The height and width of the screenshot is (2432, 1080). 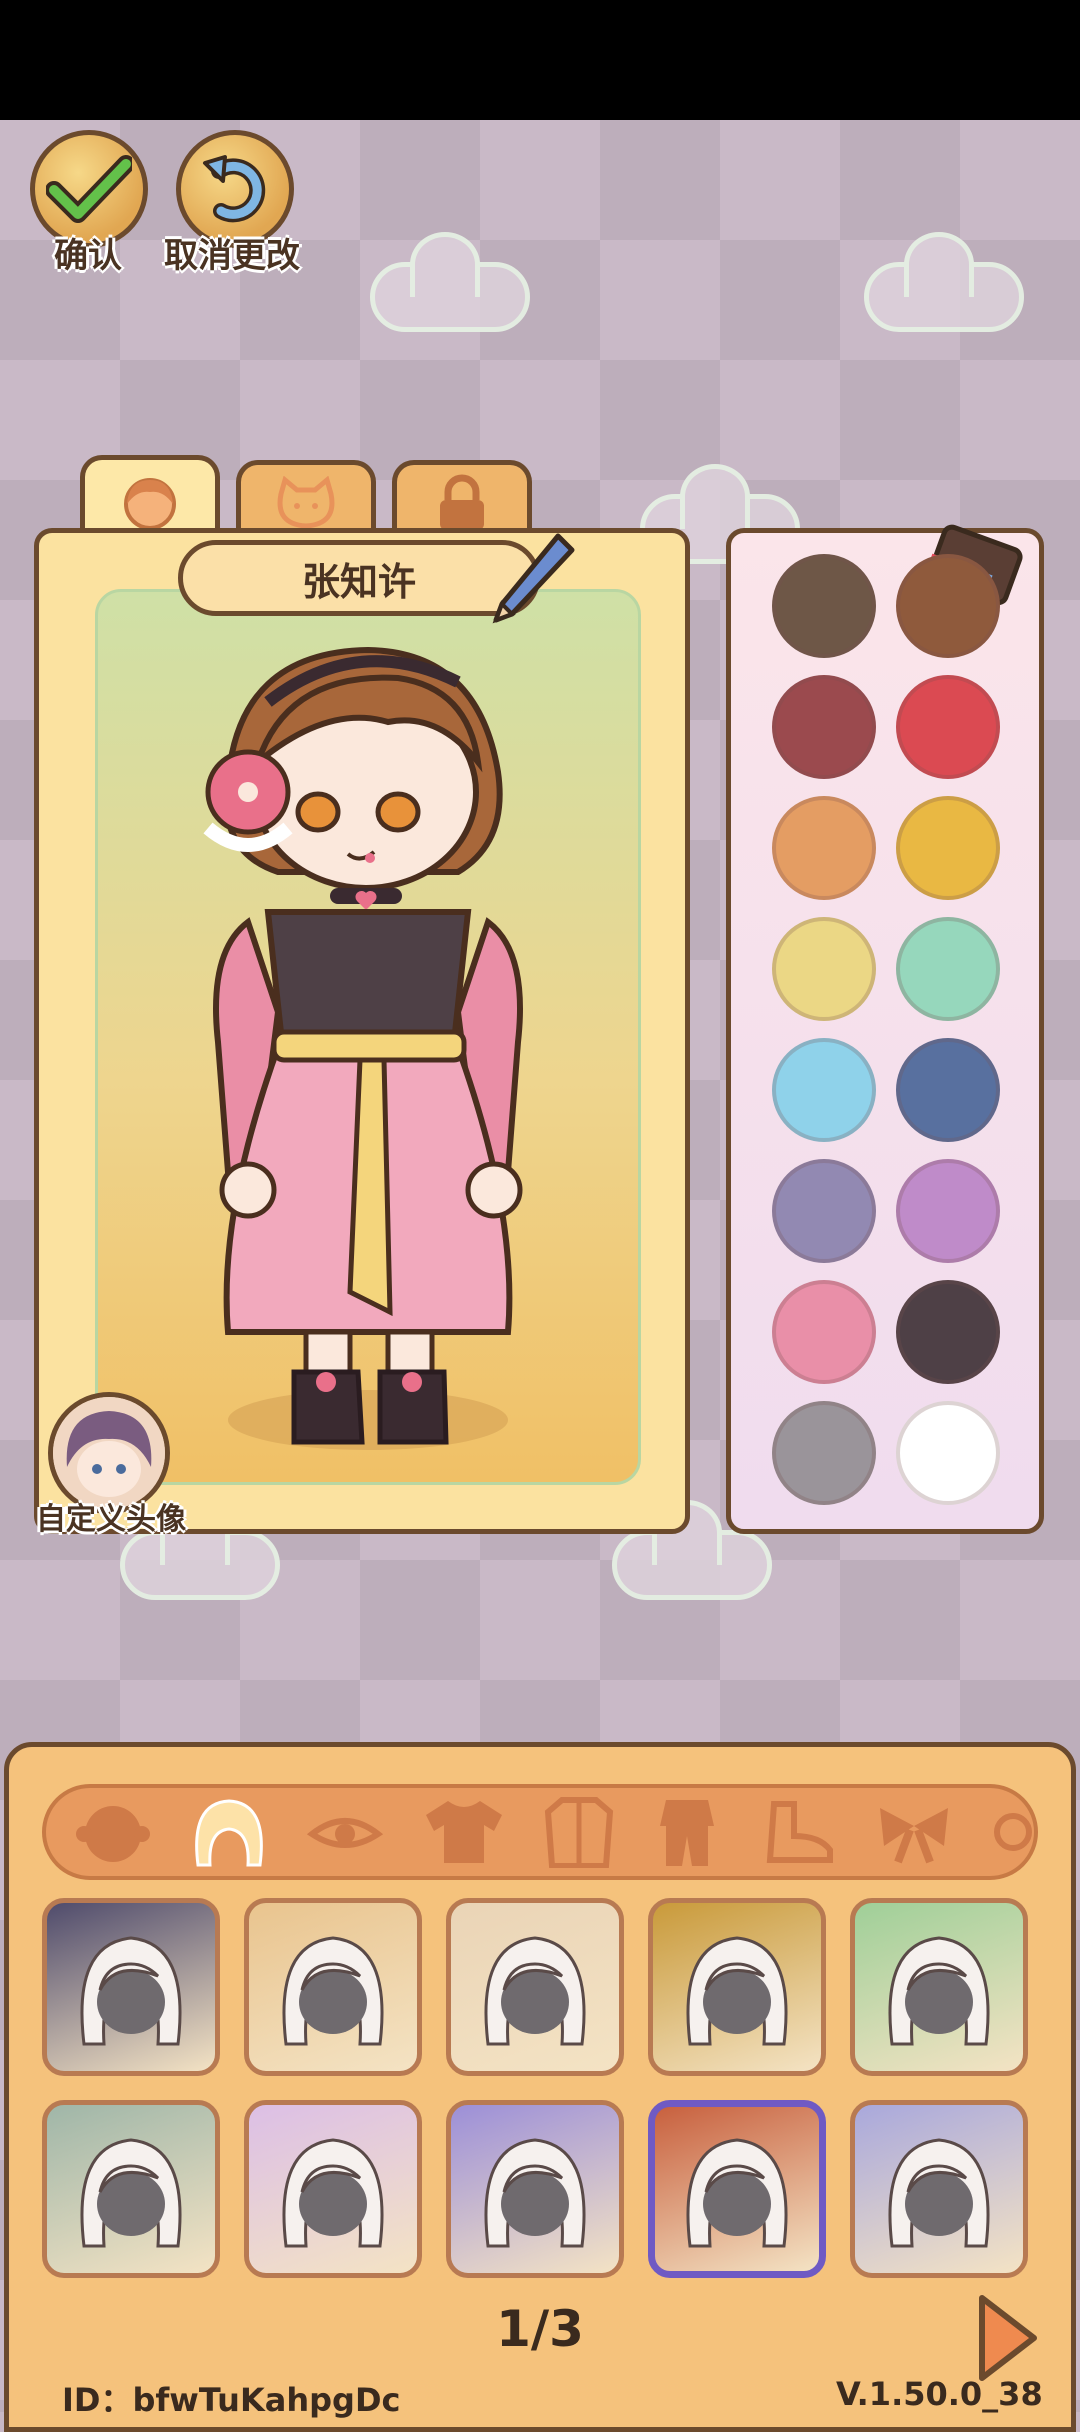 What do you see at coordinates (109, 1453) in the screenshot?
I see `avatar-portrait` at bounding box center [109, 1453].